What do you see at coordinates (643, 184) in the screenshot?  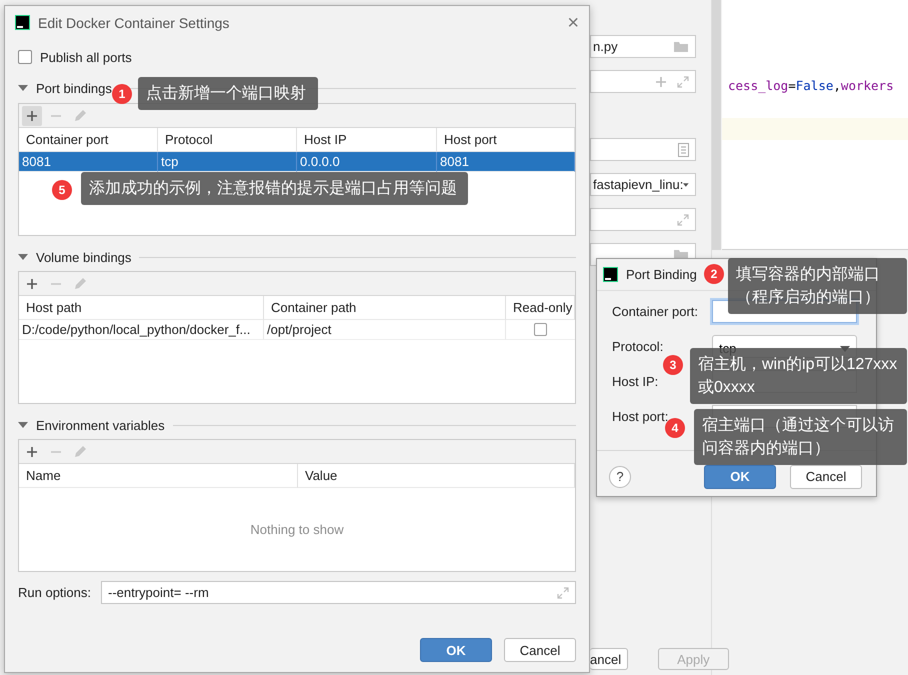 I see `dropdown-field: fastapievn_linu:` at bounding box center [643, 184].